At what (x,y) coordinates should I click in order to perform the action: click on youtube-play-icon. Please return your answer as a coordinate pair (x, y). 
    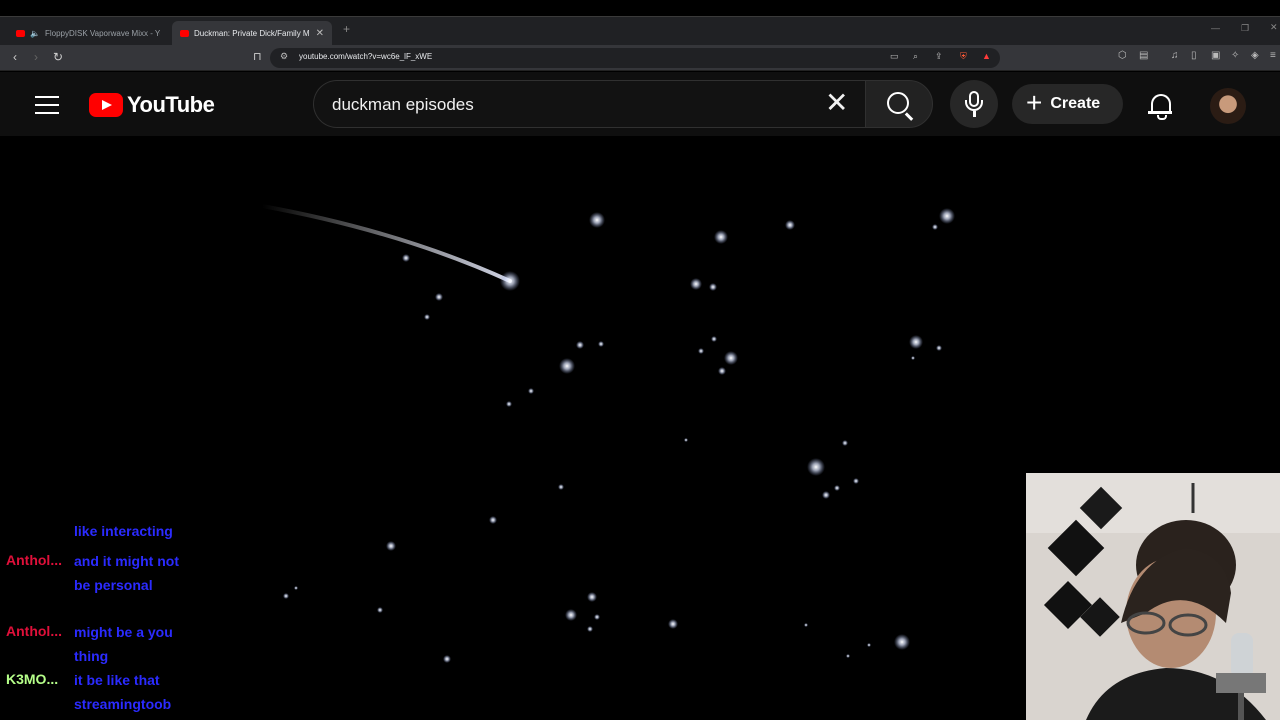
    Looking at the image, I should click on (106, 105).